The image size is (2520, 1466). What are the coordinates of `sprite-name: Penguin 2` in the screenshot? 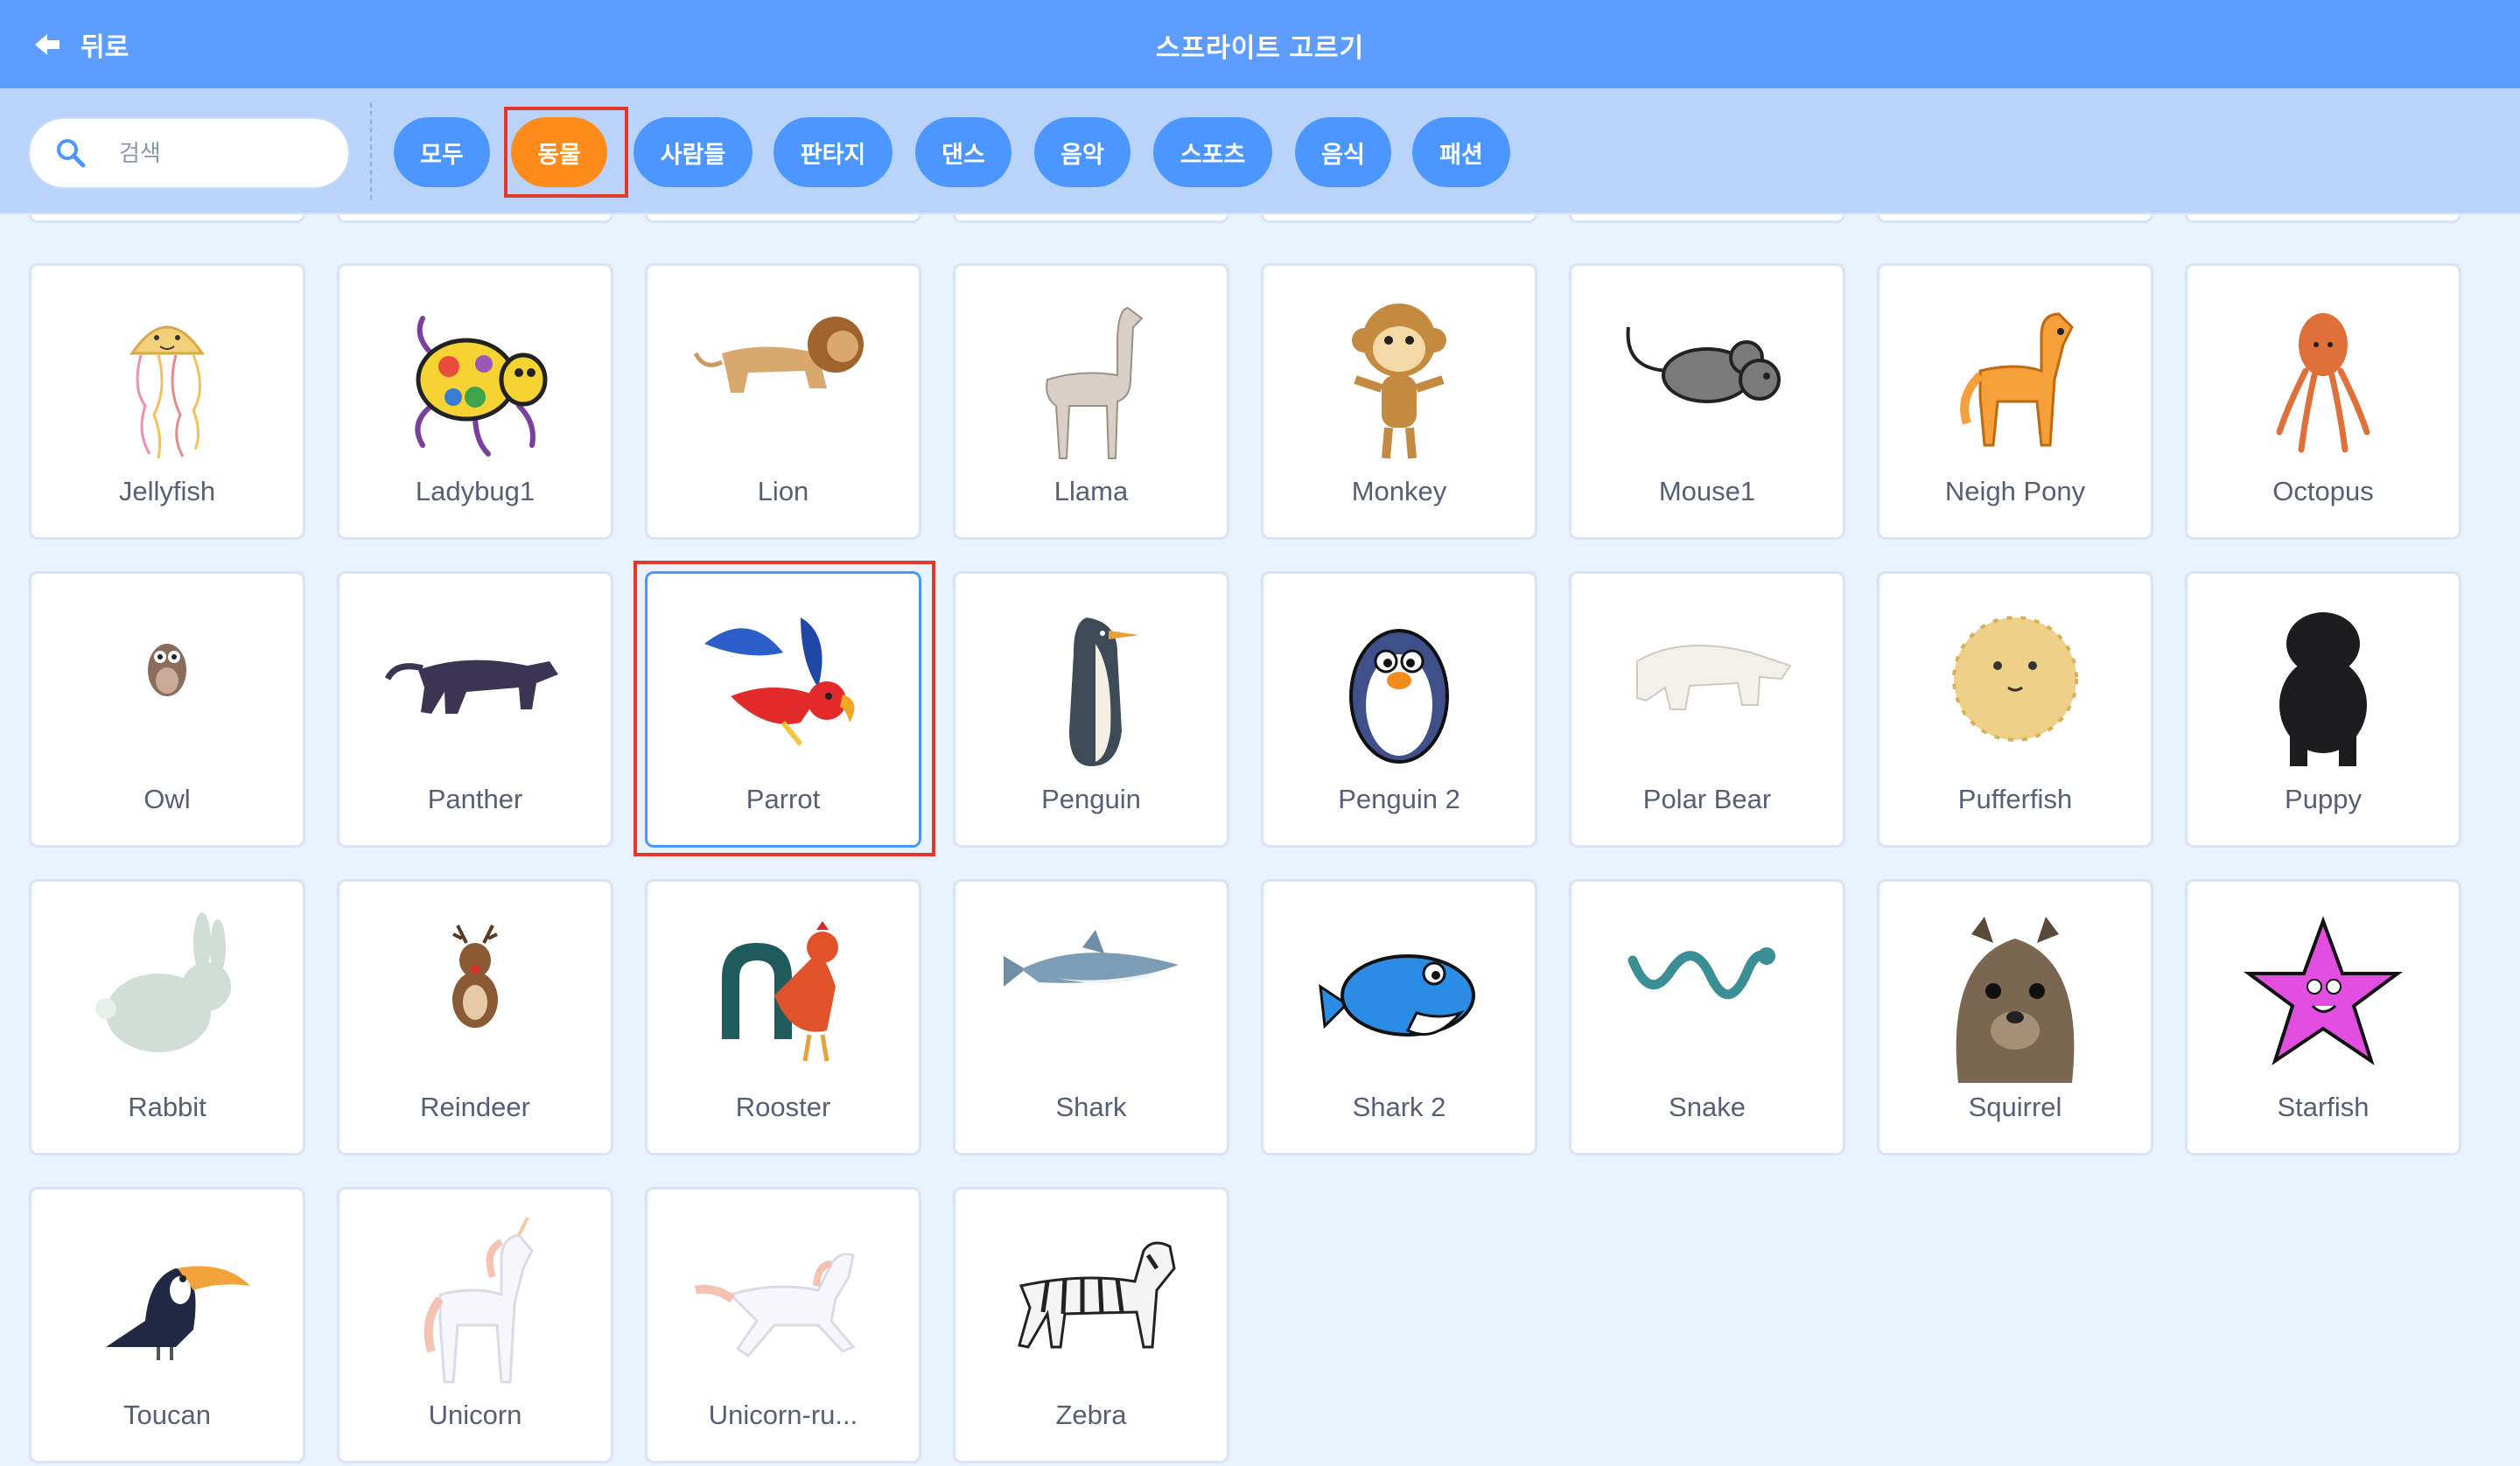 It's located at (1399, 799).